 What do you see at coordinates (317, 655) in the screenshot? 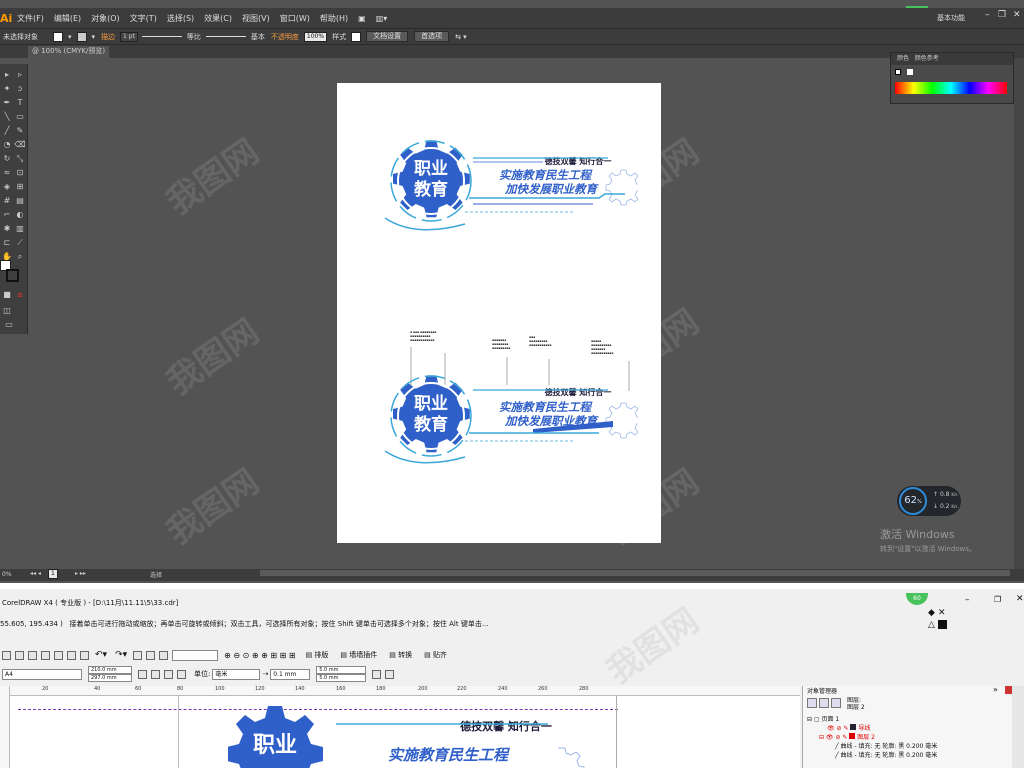
I see `arrange-button: ▤ 排版` at bounding box center [317, 655].